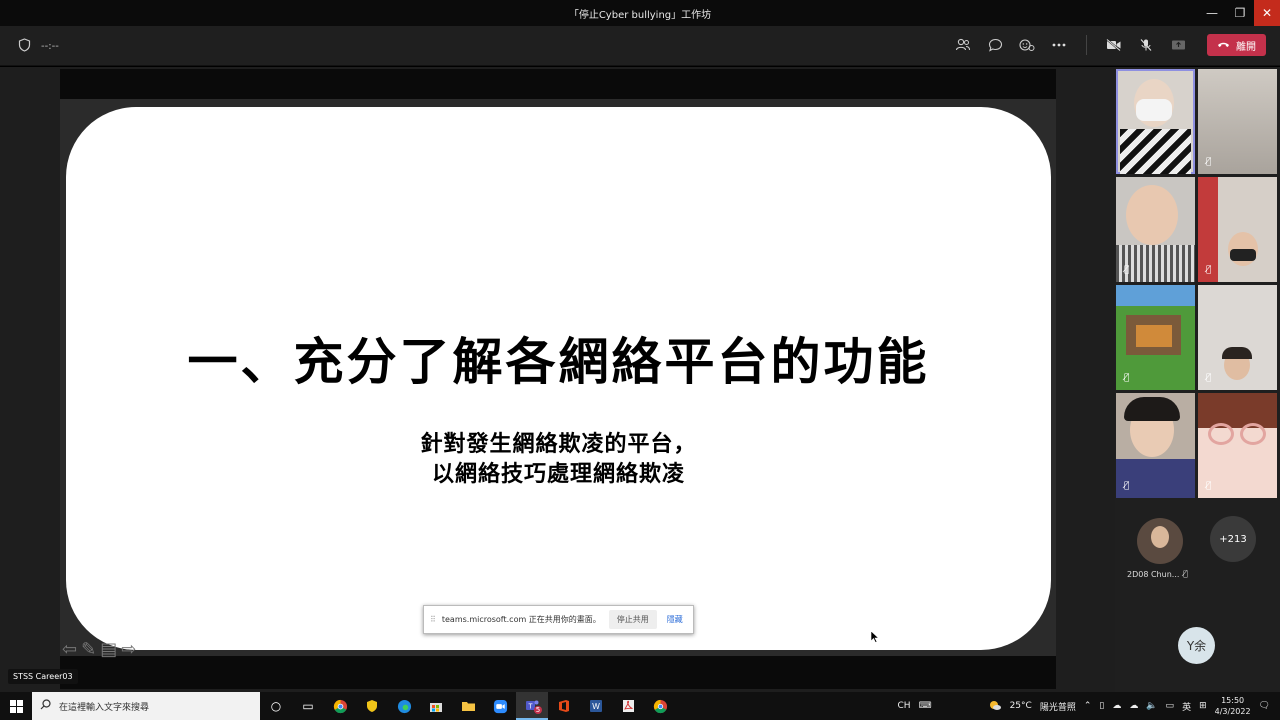 The height and width of the screenshot is (720, 1280). Describe the element at coordinates (404, 706) in the screenshot. I see `edge-icon` at that location.